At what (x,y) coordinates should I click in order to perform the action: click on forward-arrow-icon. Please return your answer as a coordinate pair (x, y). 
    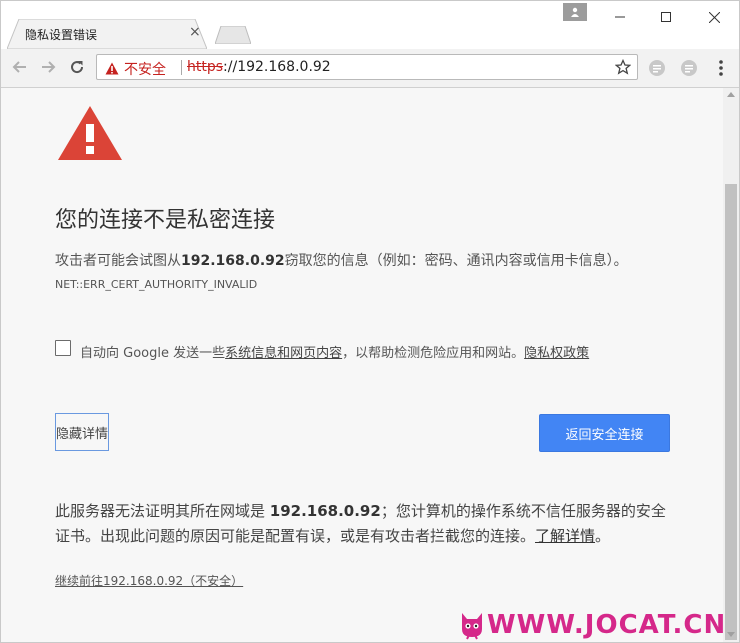
    Looking at the image, I should click on (48, 67).